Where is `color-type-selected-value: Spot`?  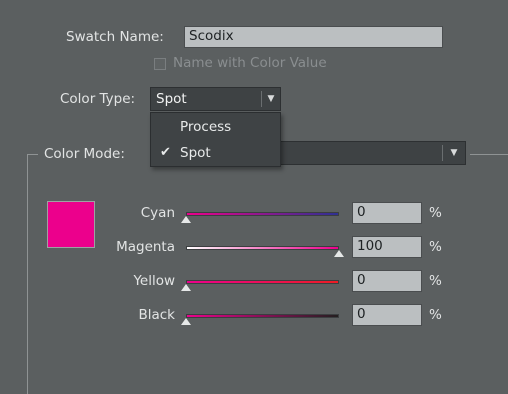 color-type-selected-value: Spot is located at coordinates (171, 99).